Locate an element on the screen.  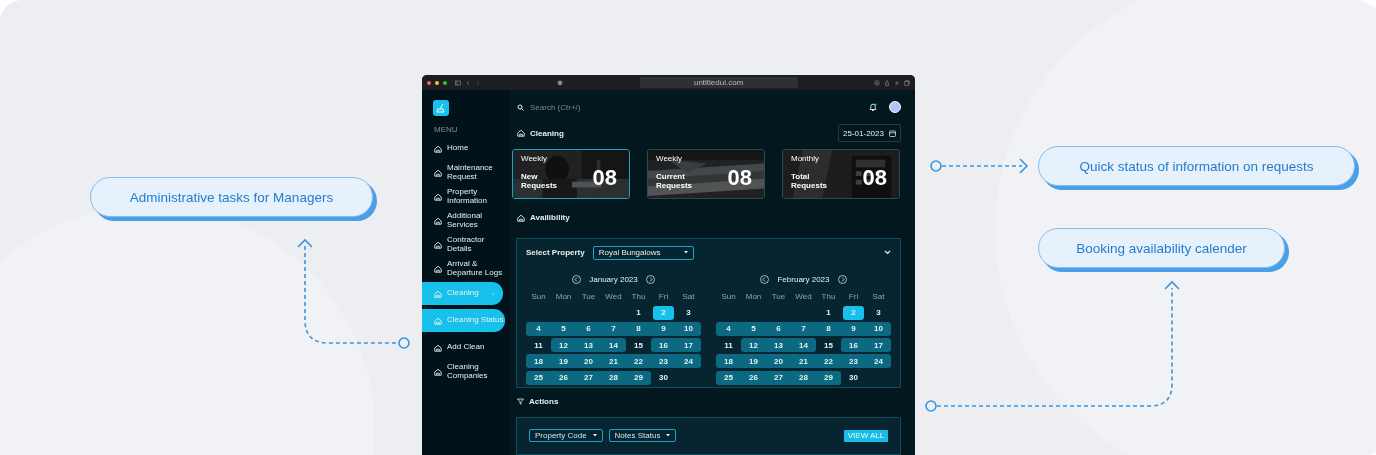
shield-icon is located at coordinates (560, 82).